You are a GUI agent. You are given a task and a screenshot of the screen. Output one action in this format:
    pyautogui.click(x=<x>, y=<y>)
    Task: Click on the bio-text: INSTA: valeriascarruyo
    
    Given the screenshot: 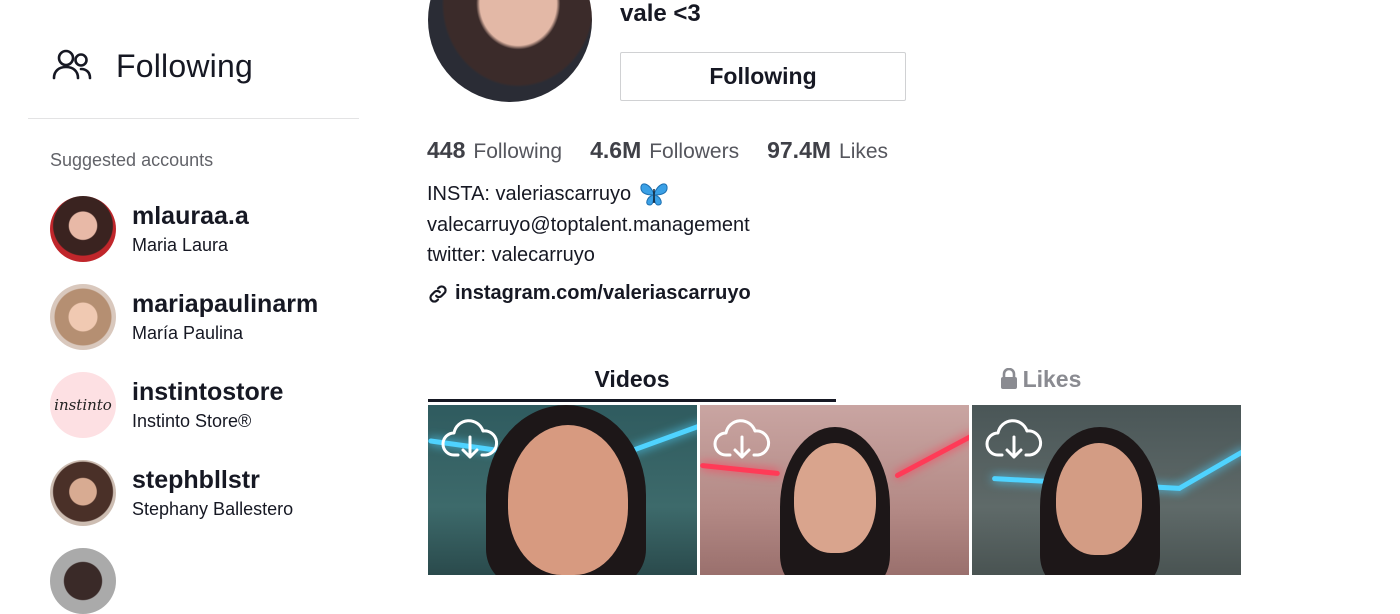 What is the action you would take?
    pyautogui.click(x=529, y=193)
    